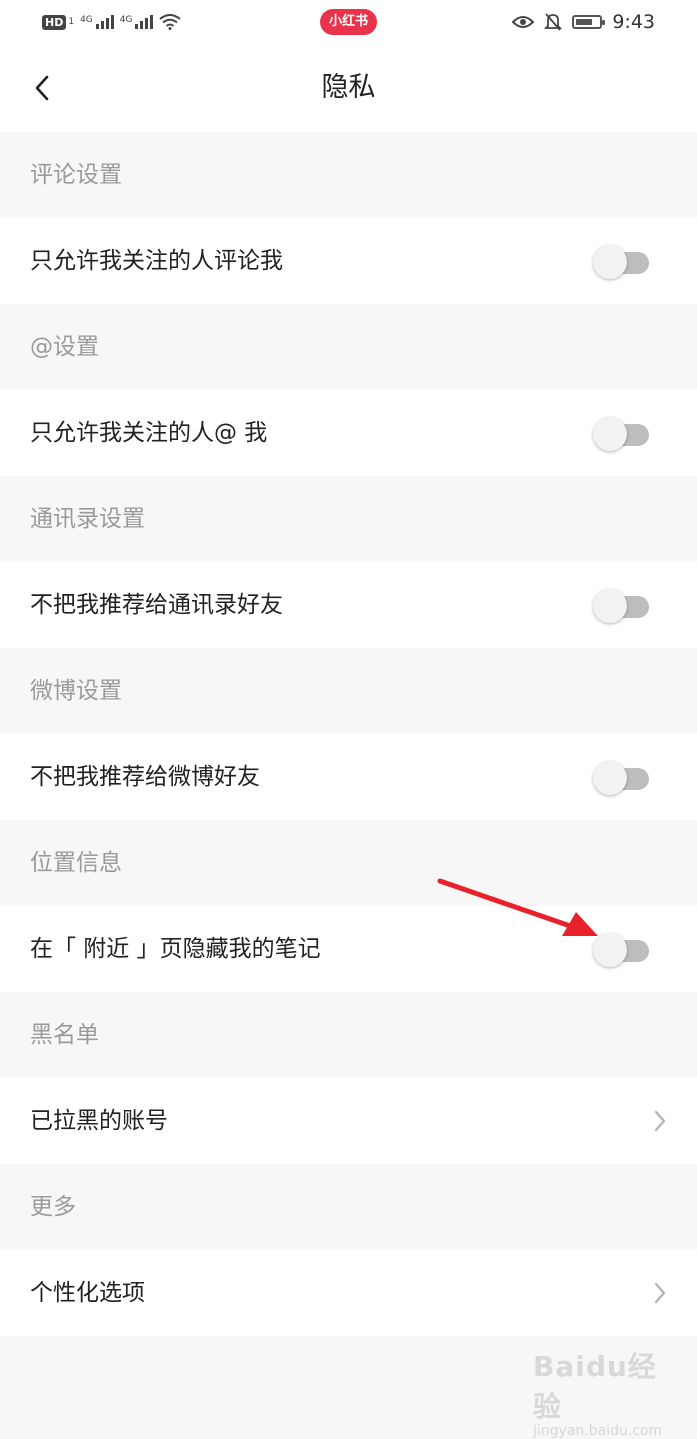 This screenshot has width=697, height=1439. Describe the element at coordinates (595, 1386) in the screenshot. I see `watermark-logo: Baidu经验` at that location.